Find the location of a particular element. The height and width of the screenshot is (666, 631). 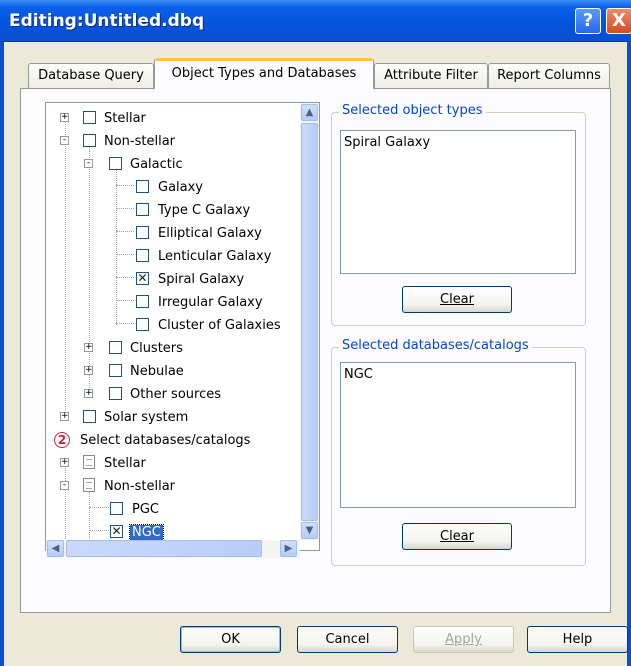

tree-item-galaxy: Galaxy is located at coordinates (173, 188).